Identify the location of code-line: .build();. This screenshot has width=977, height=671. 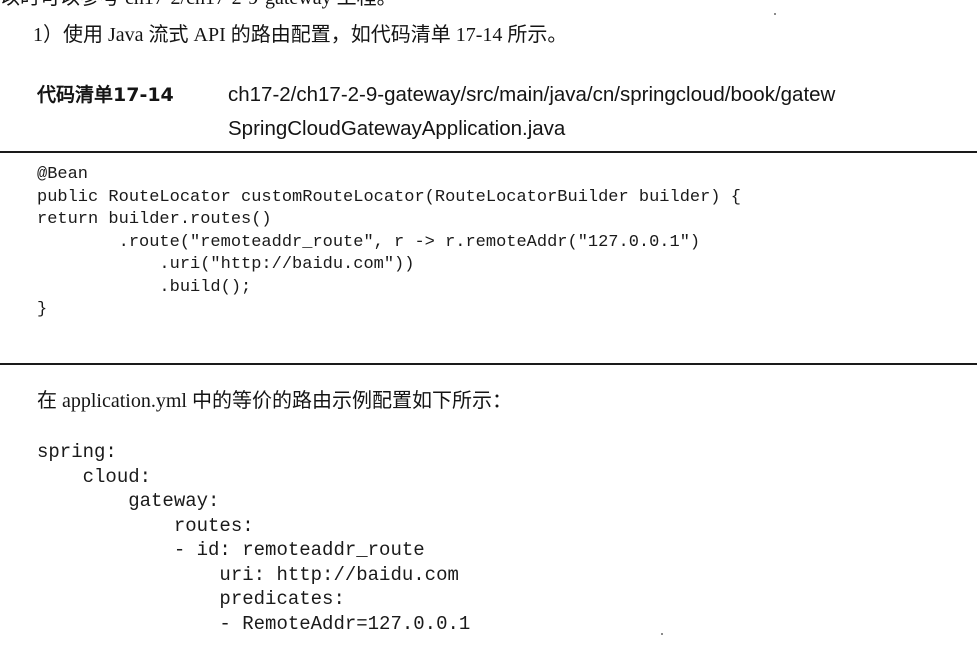
(144, 287).